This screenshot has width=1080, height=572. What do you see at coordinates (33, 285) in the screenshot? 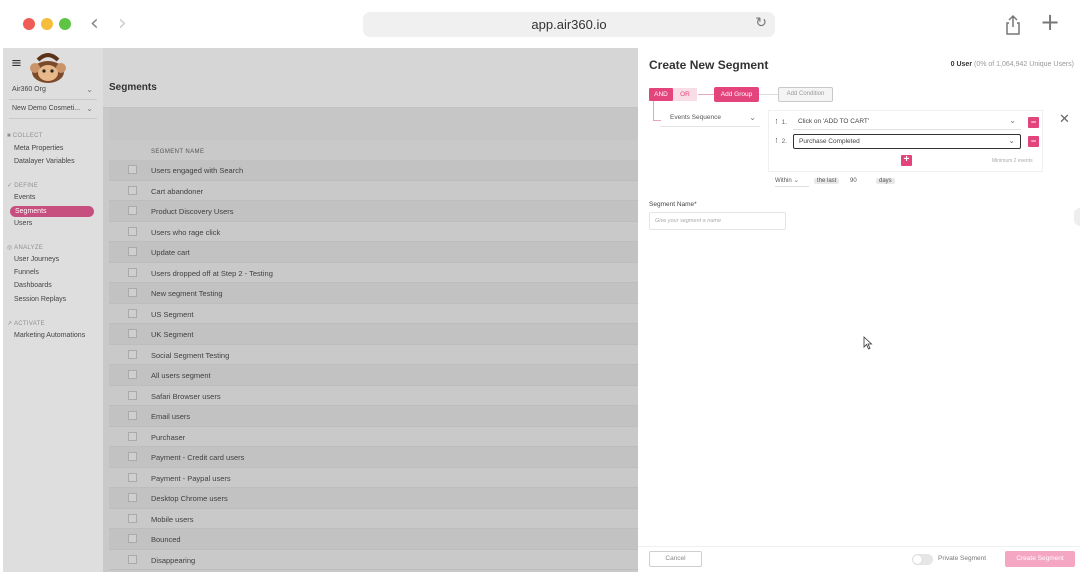
I see `sidebar-item-dashboards: Dashboards` at bounding box center [33, 285].